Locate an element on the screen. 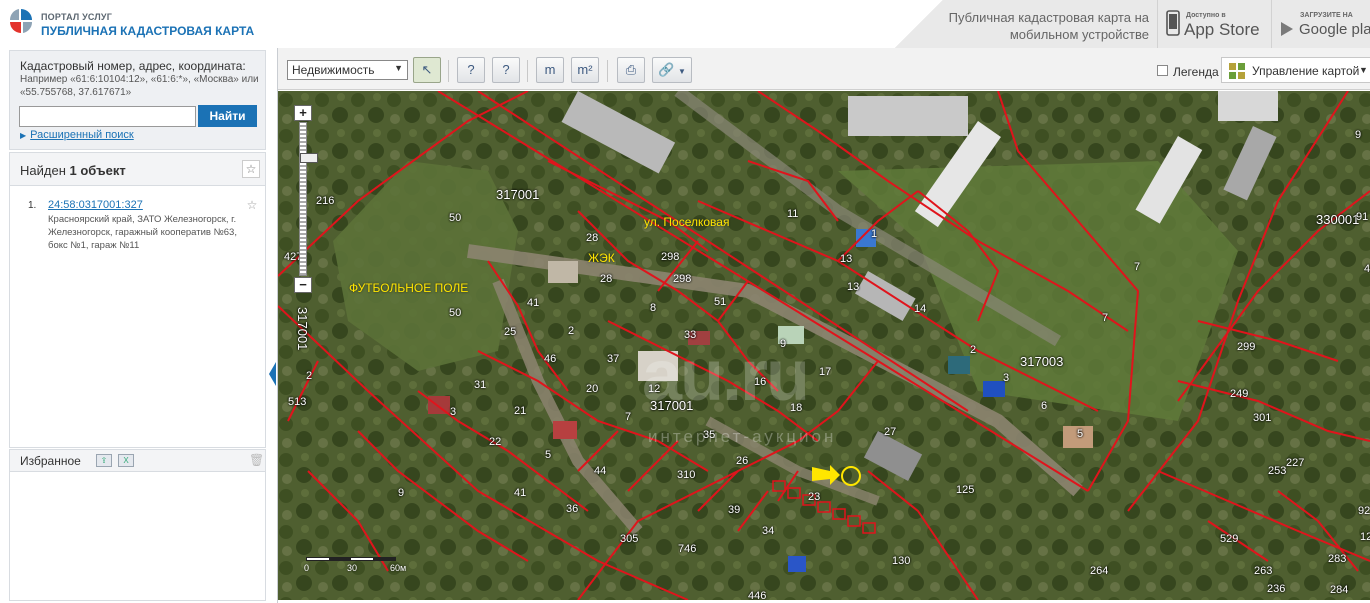 This screenshot has width=1370, height=603. result-index: 1. is located at coordinates (32, 205).